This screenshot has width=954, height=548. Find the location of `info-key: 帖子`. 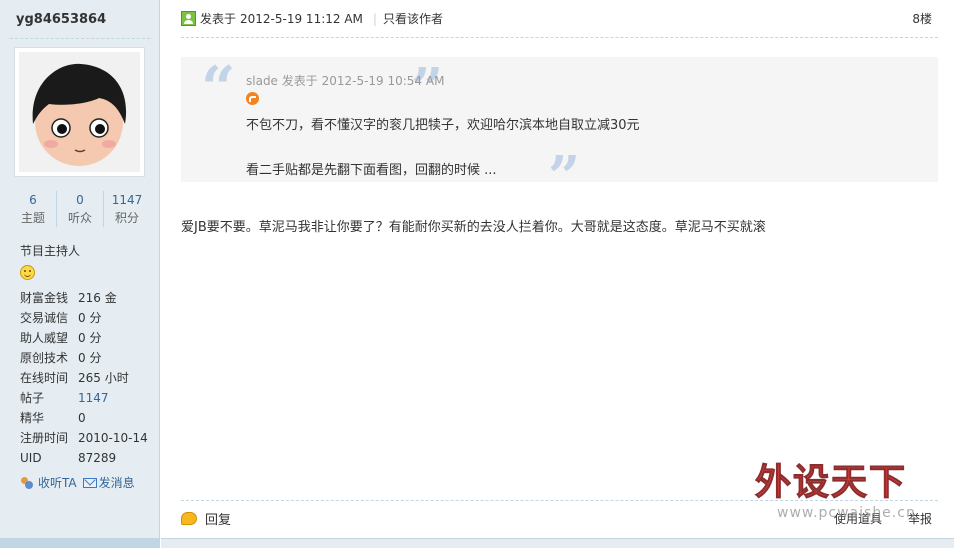

info-key: 帖子 is located at coordinates (32, 398).